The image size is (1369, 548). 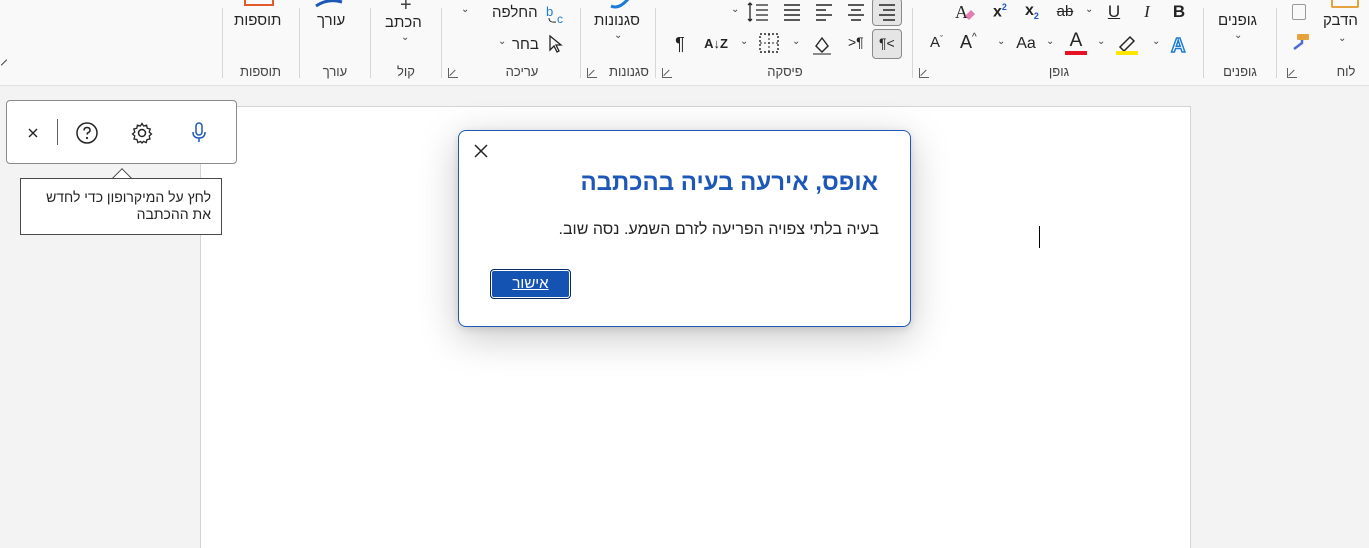 I want to click on dictation-settings-button, so click(x=142, y=133).